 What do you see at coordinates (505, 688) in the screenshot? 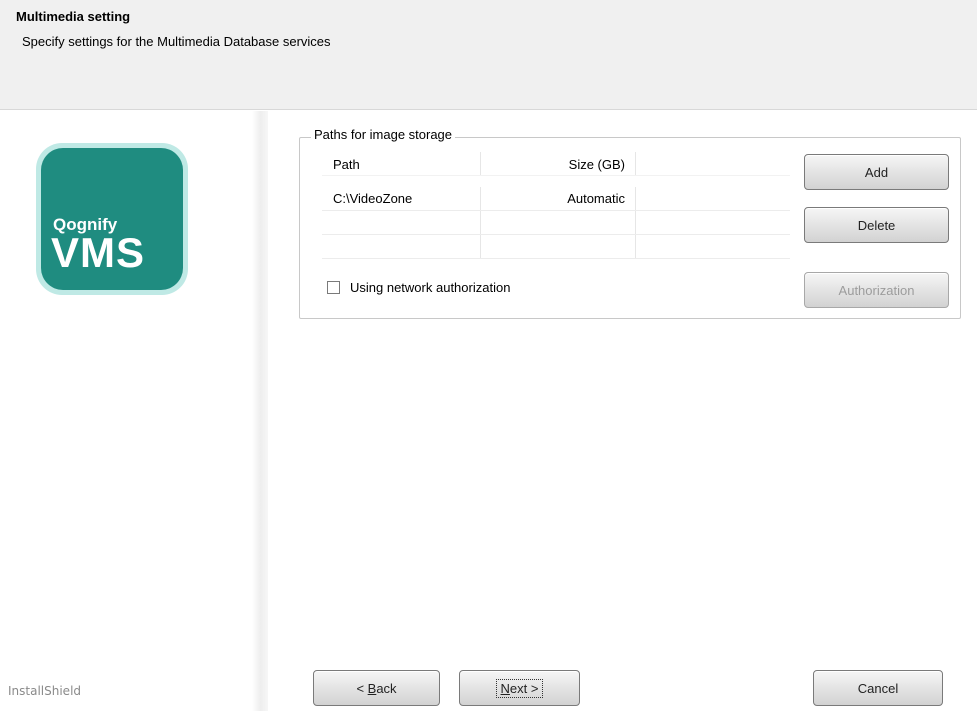
I see `next-accelerator: N` at bounding box center [505, 688].